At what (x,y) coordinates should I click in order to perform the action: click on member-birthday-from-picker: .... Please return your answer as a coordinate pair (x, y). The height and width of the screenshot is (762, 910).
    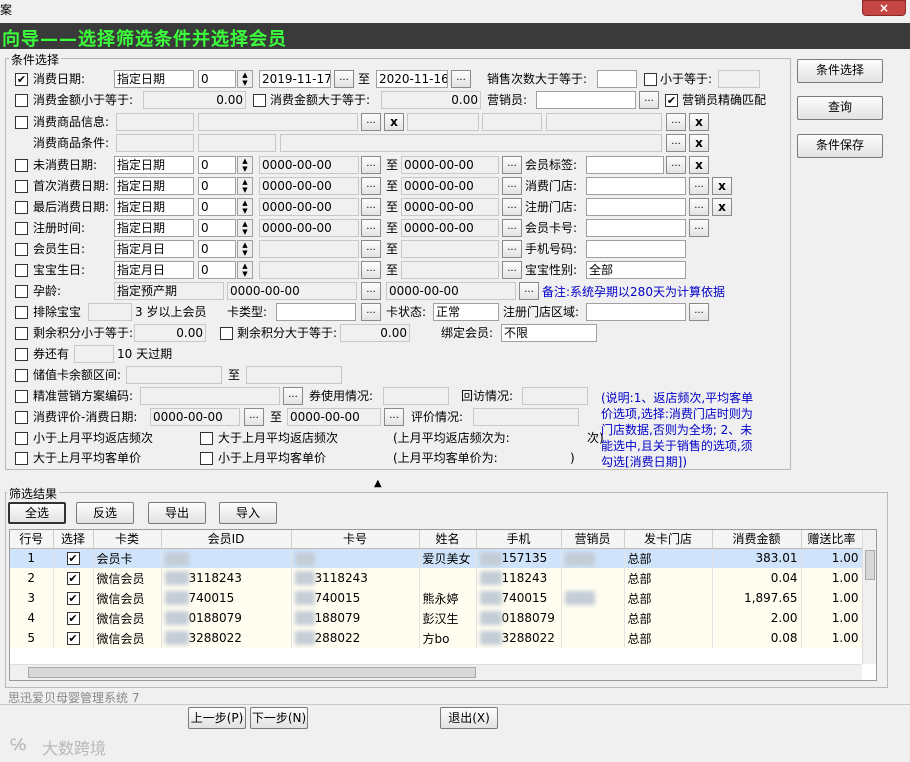
    Looking at the image, I should click on (371, 249).